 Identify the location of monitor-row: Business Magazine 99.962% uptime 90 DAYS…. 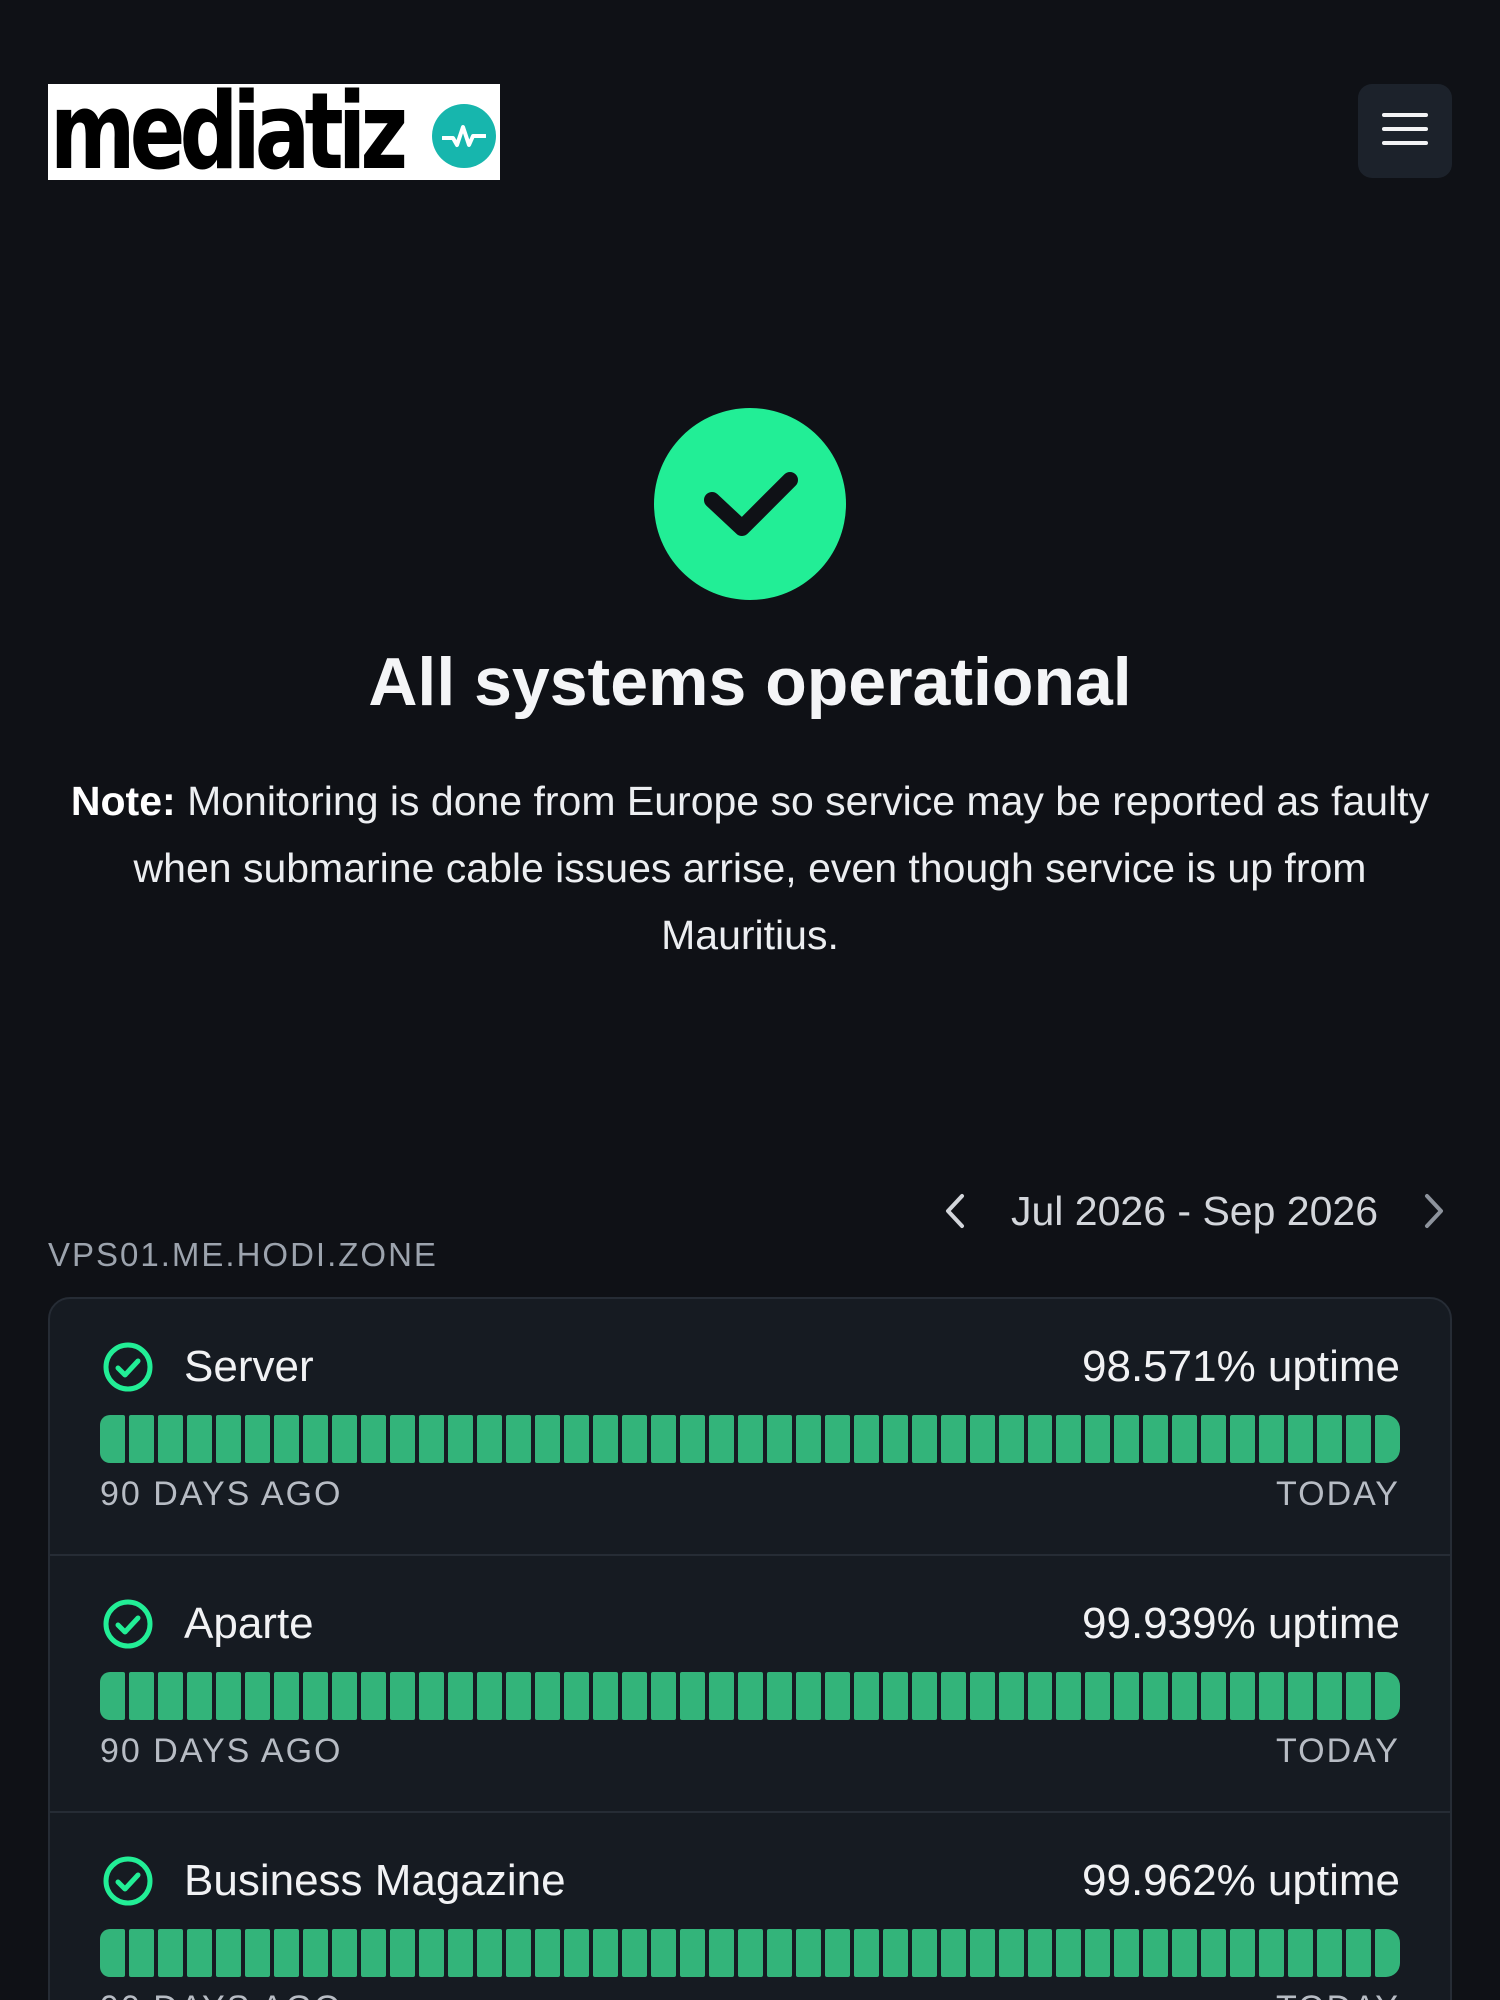
(750, 1906).